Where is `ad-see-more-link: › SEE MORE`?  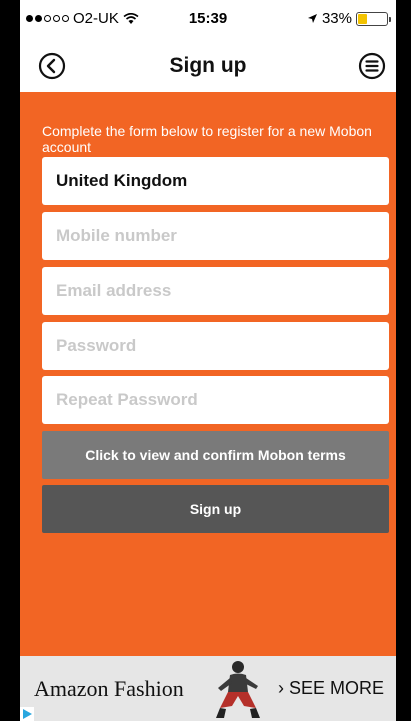
ad-see-more-link: › SEE MORE is located at coordinates (331, 688).